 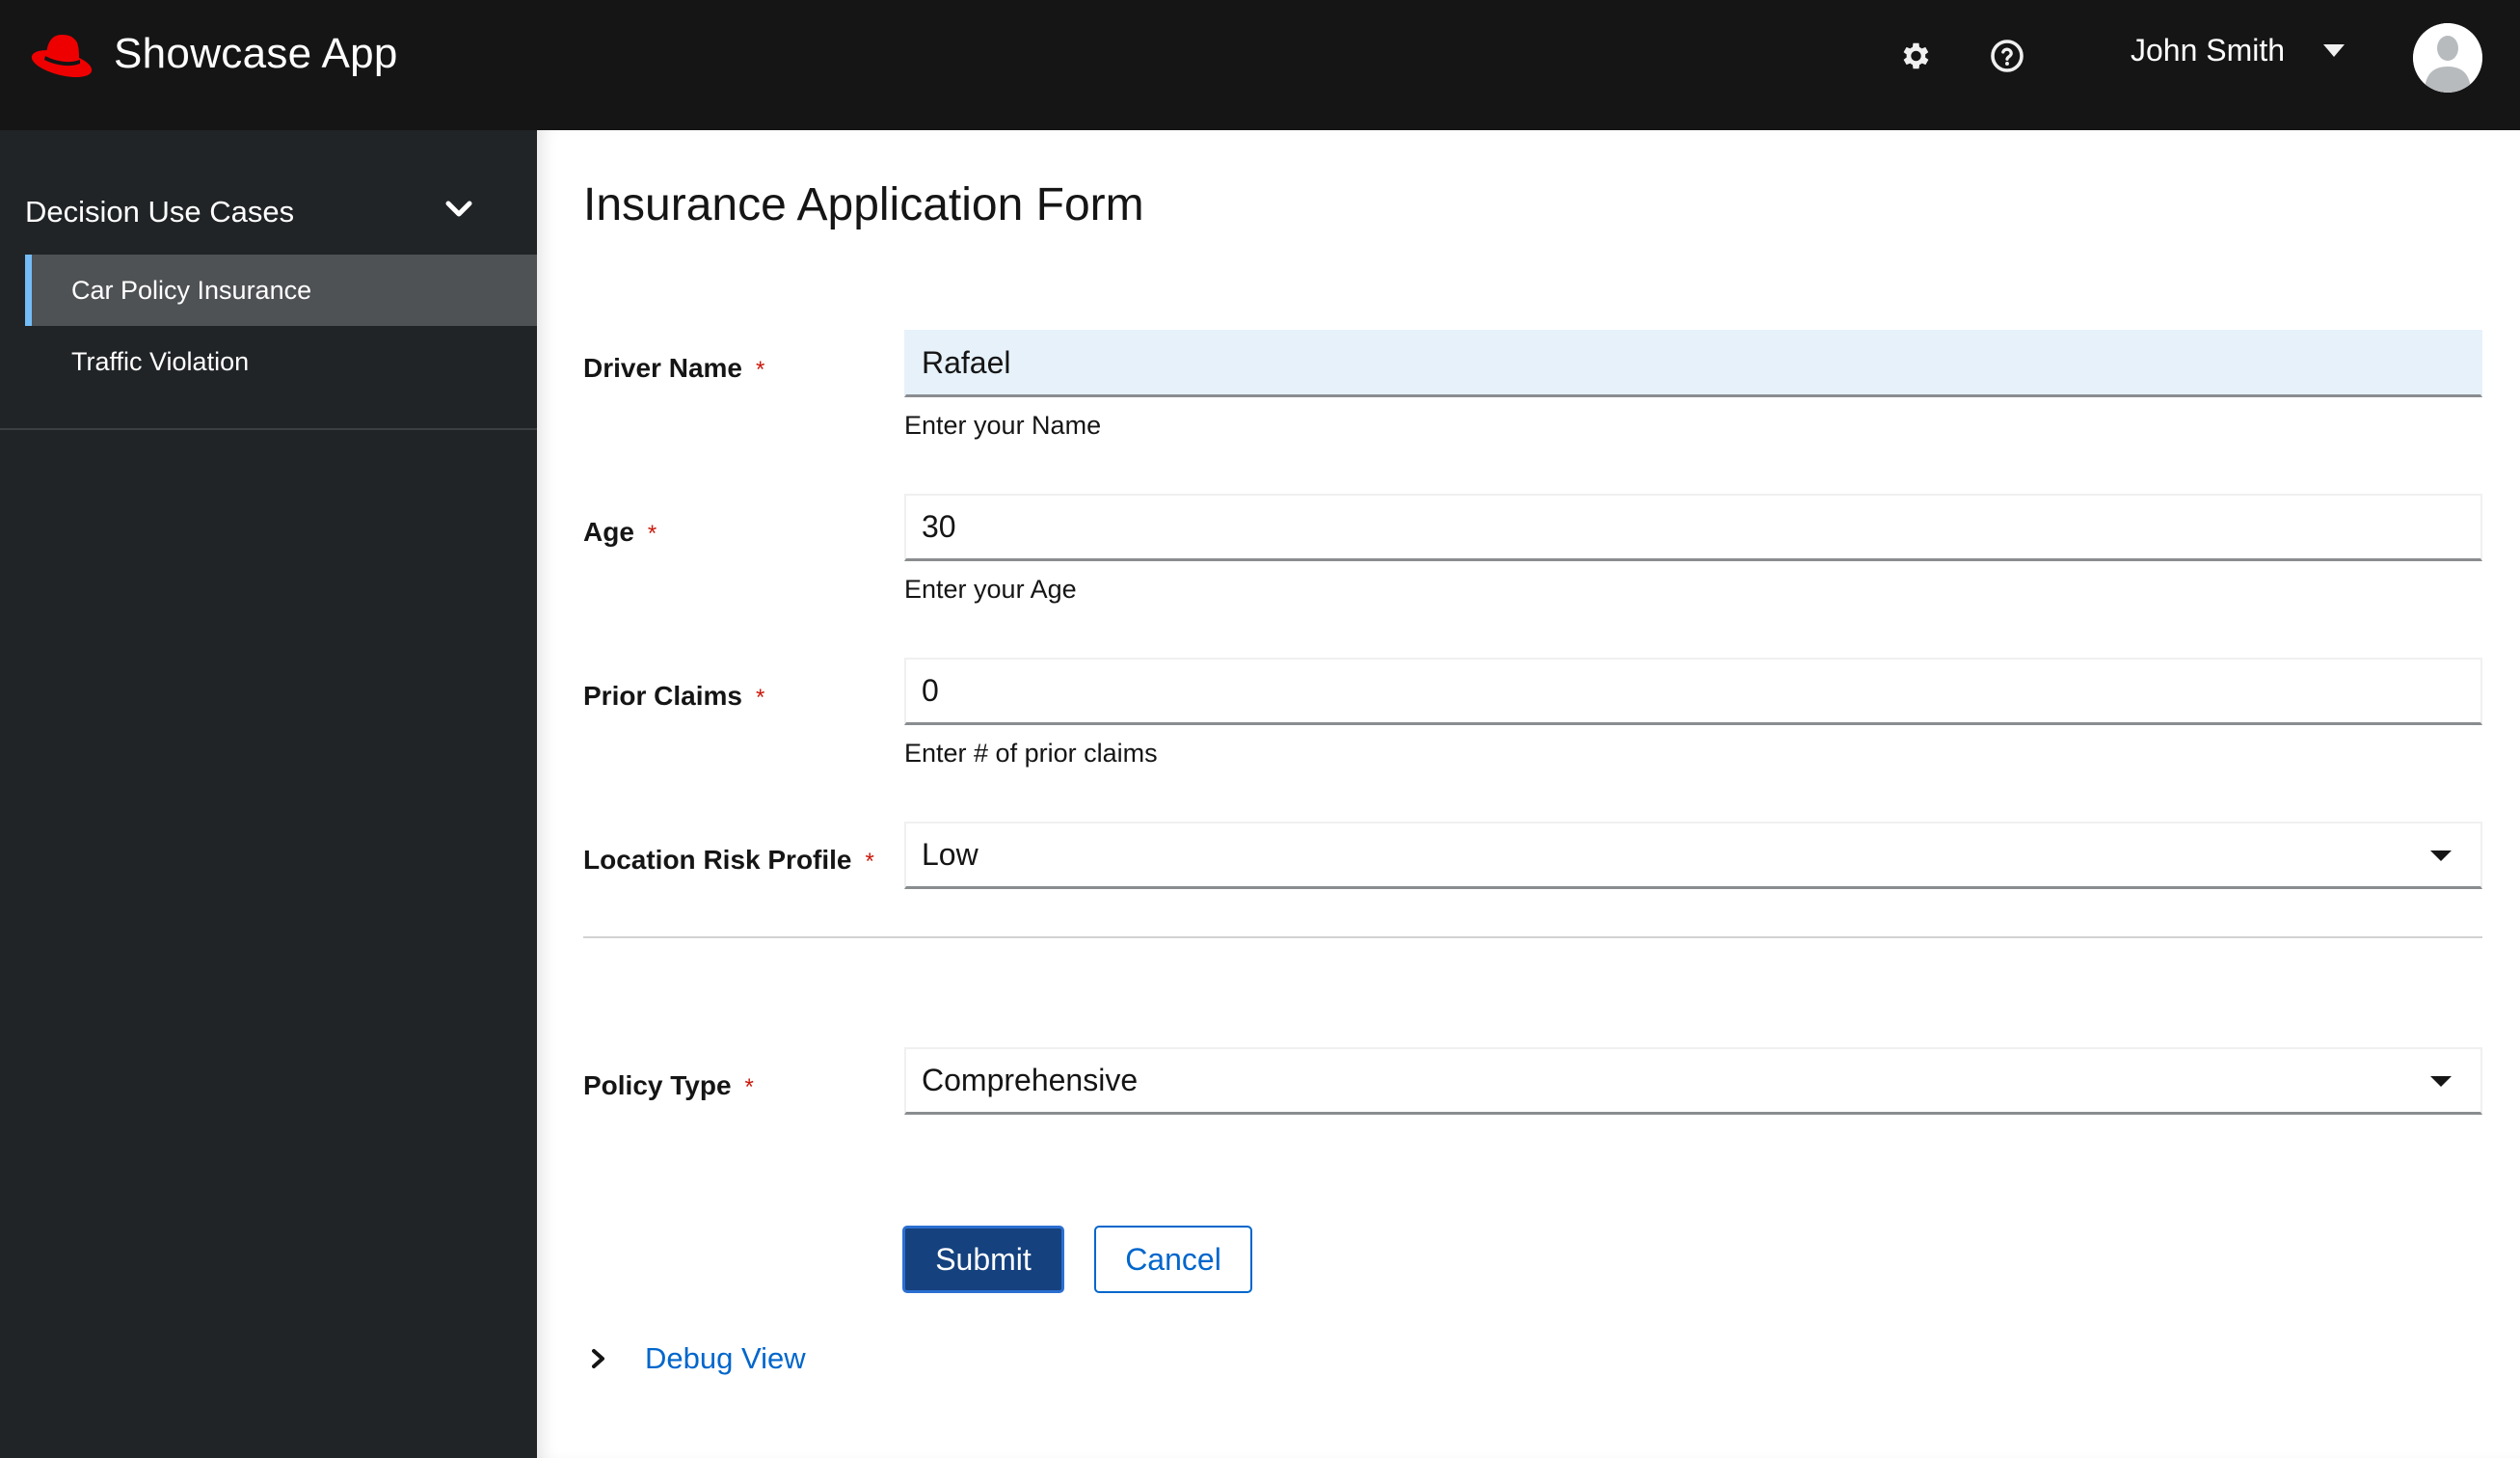 I want to click on age-label: Age *, so click(x=620, y=532).